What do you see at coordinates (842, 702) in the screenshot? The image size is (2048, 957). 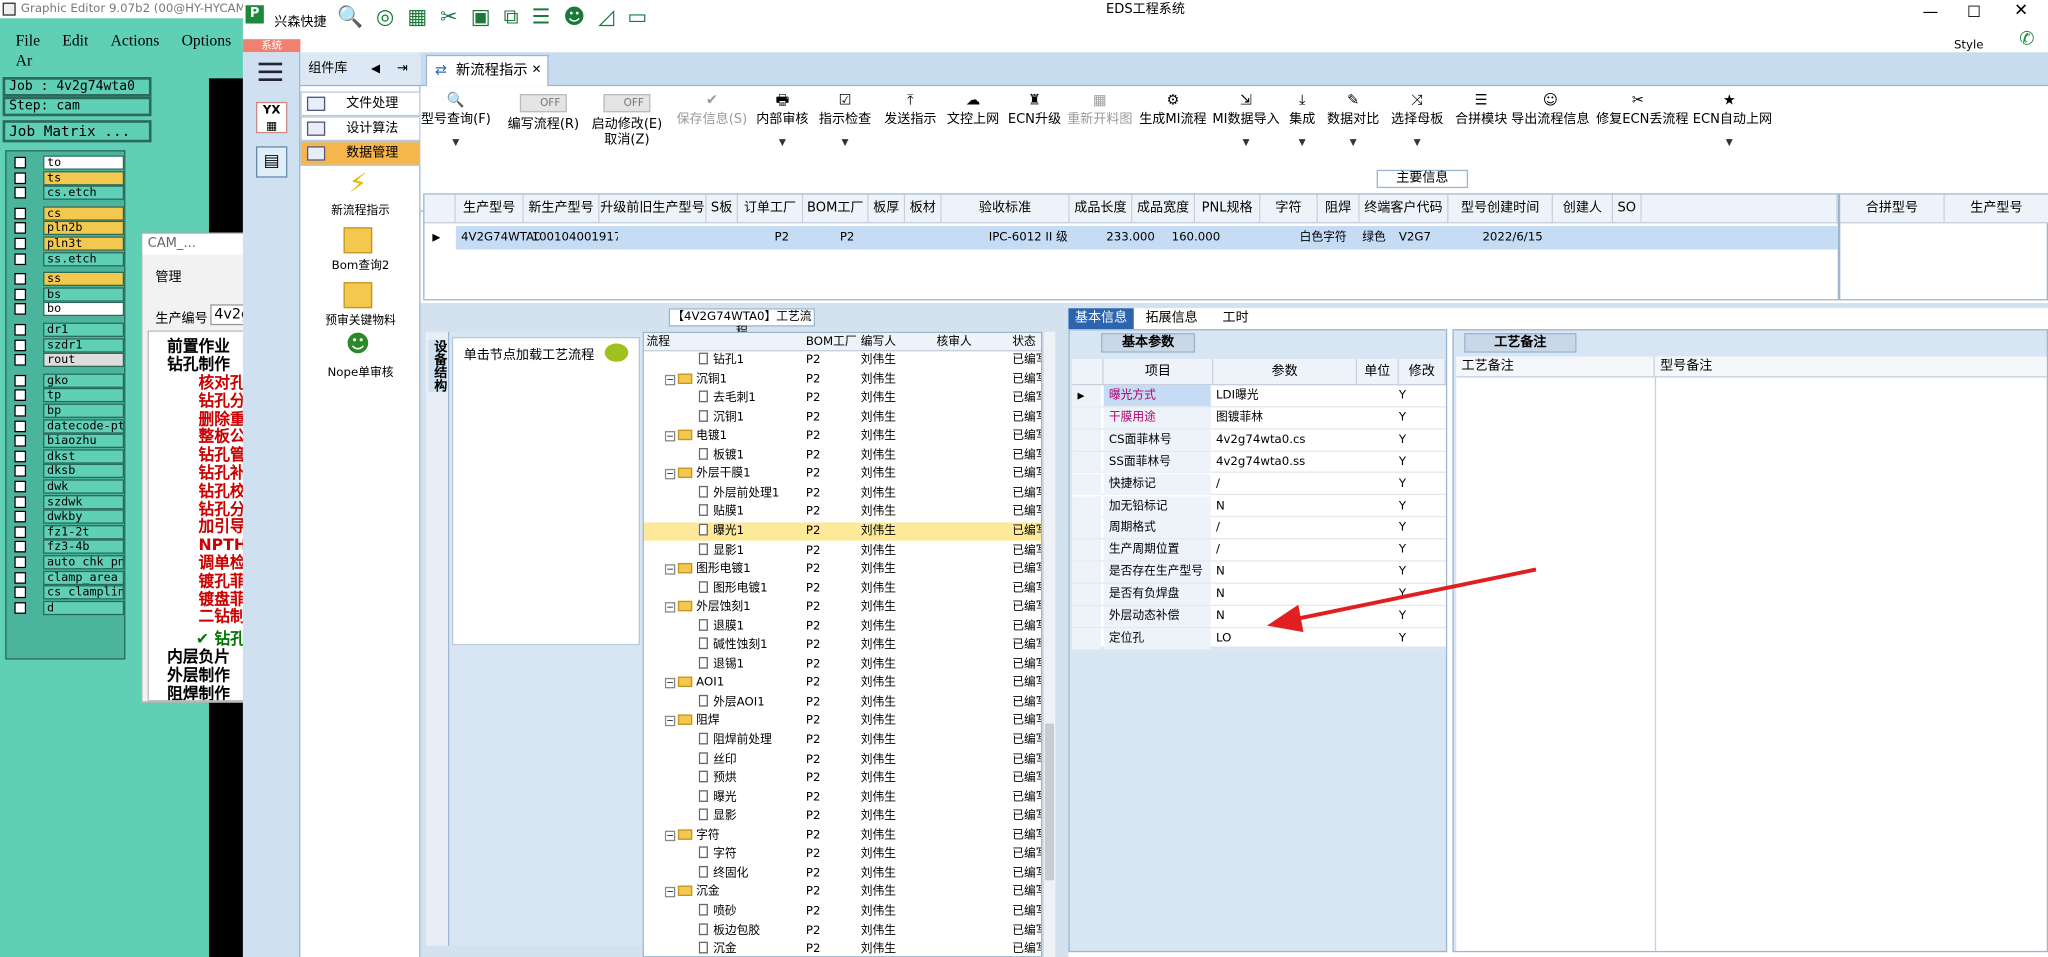 I see `tree-row: 外层AOI1P2 刘伟生 已编写` at bounding box center [842, 702].